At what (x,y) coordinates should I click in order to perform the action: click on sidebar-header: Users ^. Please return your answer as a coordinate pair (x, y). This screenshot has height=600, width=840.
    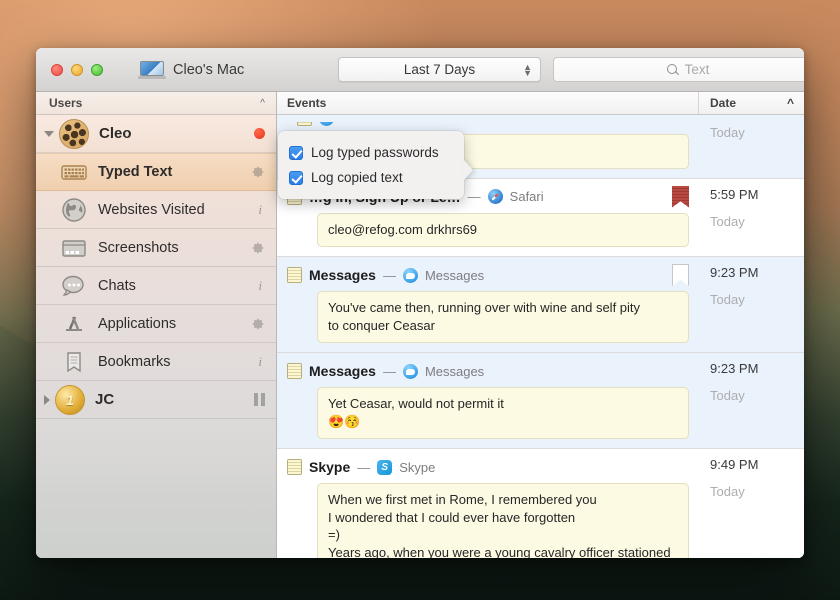
    Looking at the image, I should click on (156, 103).